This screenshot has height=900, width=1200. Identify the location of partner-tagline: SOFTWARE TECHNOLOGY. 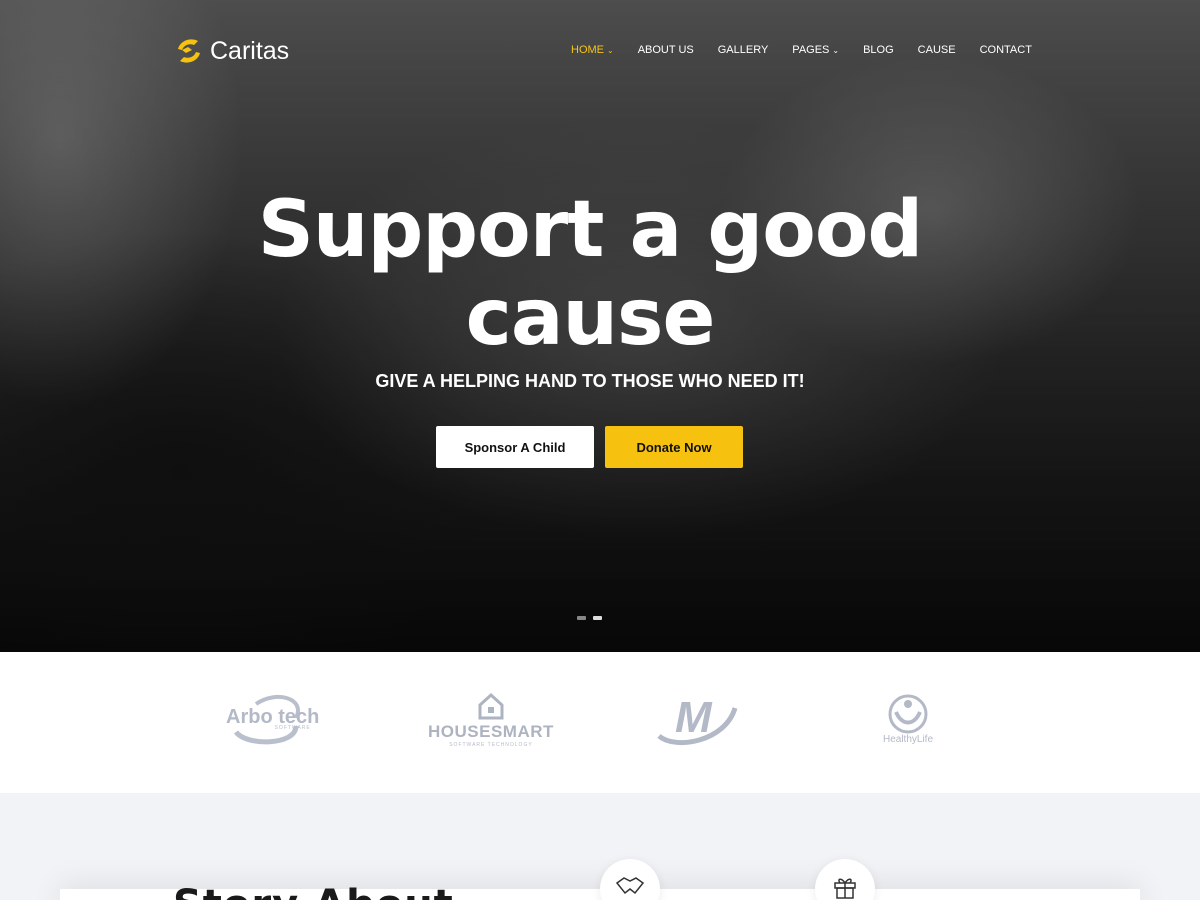
(491, 745).